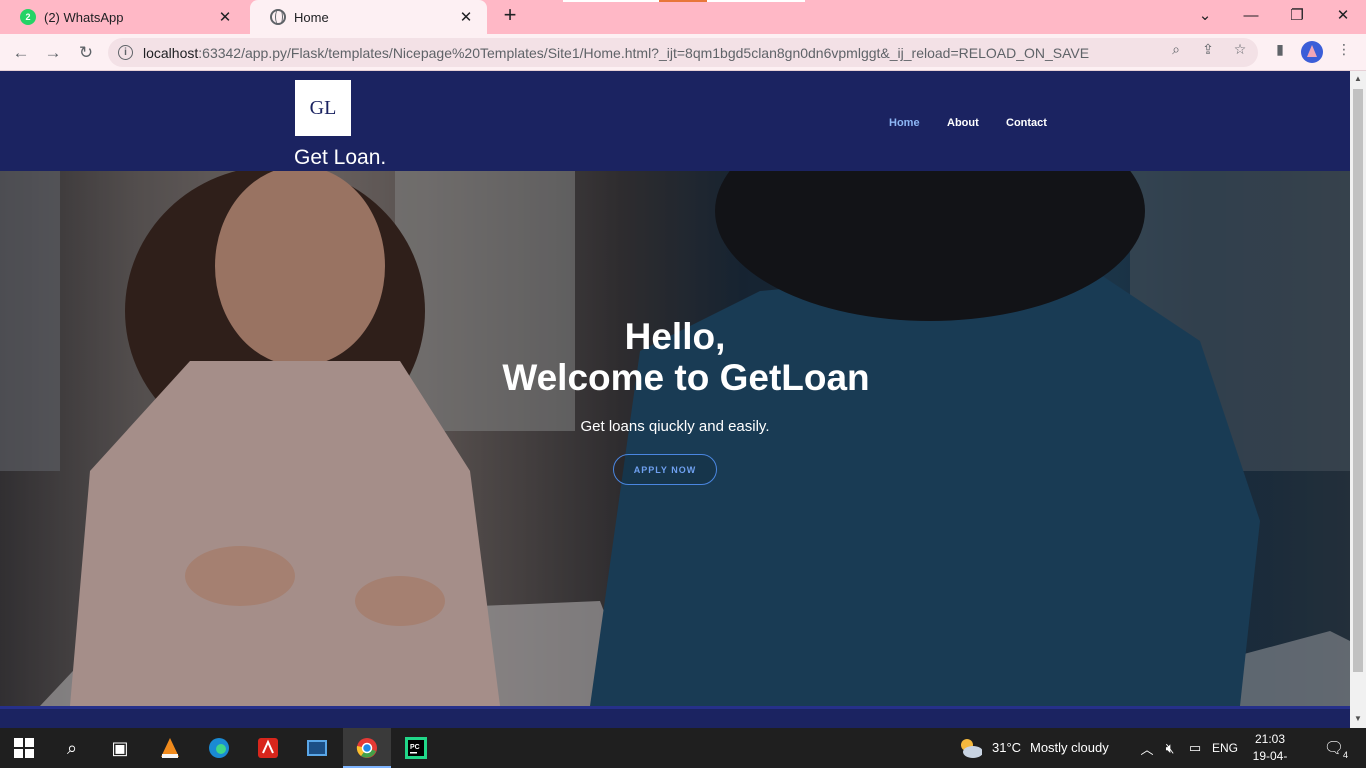  Describe the element at coordinates (311, 17) in the screenshot. I see `tab-title: Home` at that location.